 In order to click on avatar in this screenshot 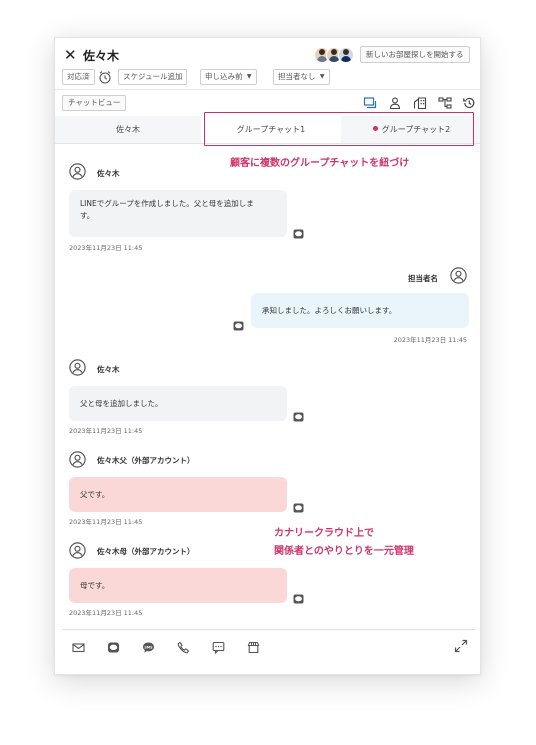, I will do `click(346, 55)`.